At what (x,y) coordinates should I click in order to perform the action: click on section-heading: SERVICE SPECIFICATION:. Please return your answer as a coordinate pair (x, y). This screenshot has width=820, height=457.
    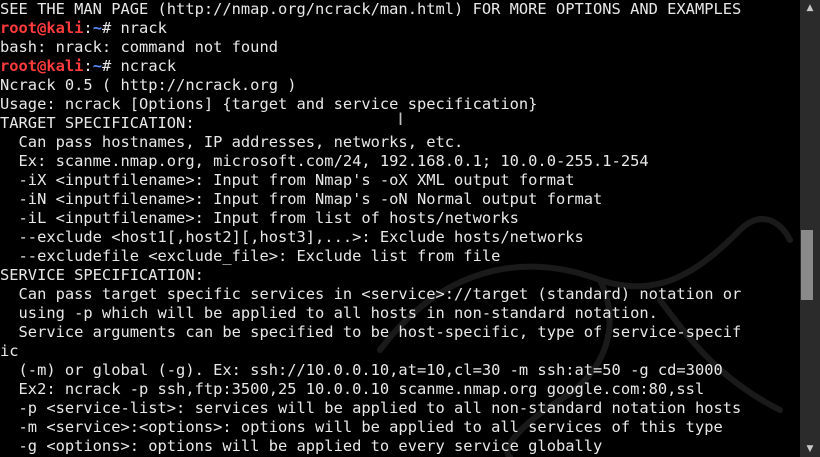
    Looking at the image, I should click on (102, 275).